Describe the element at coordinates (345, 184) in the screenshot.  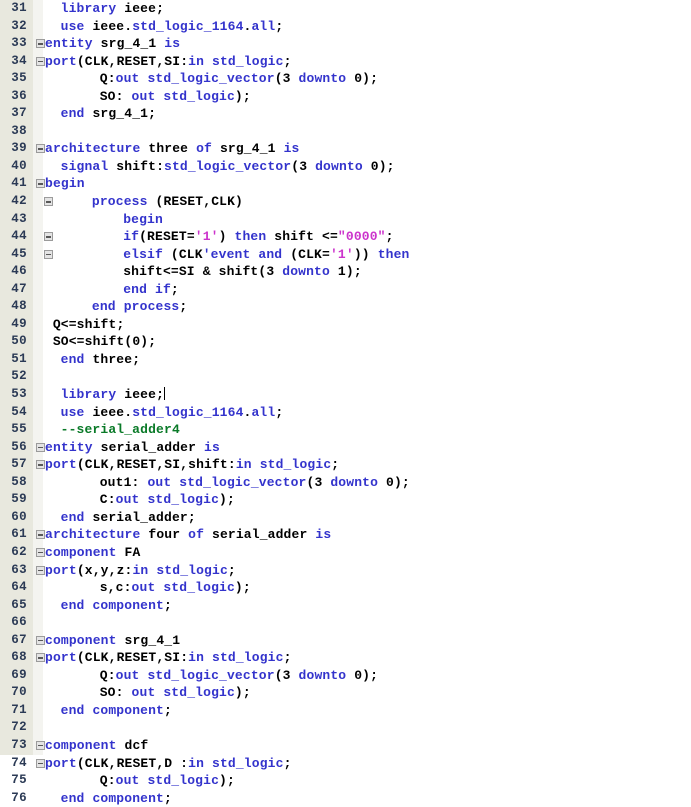
I see `code-line: 41 begin` at that location.